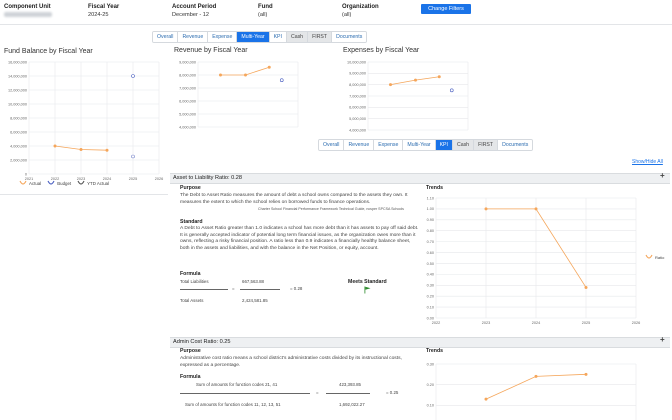 This screenshot has height=420, width=672. Describe the element at coordinates (84, 194) in the screenshot. I see `fund-chart-divider` at that location.